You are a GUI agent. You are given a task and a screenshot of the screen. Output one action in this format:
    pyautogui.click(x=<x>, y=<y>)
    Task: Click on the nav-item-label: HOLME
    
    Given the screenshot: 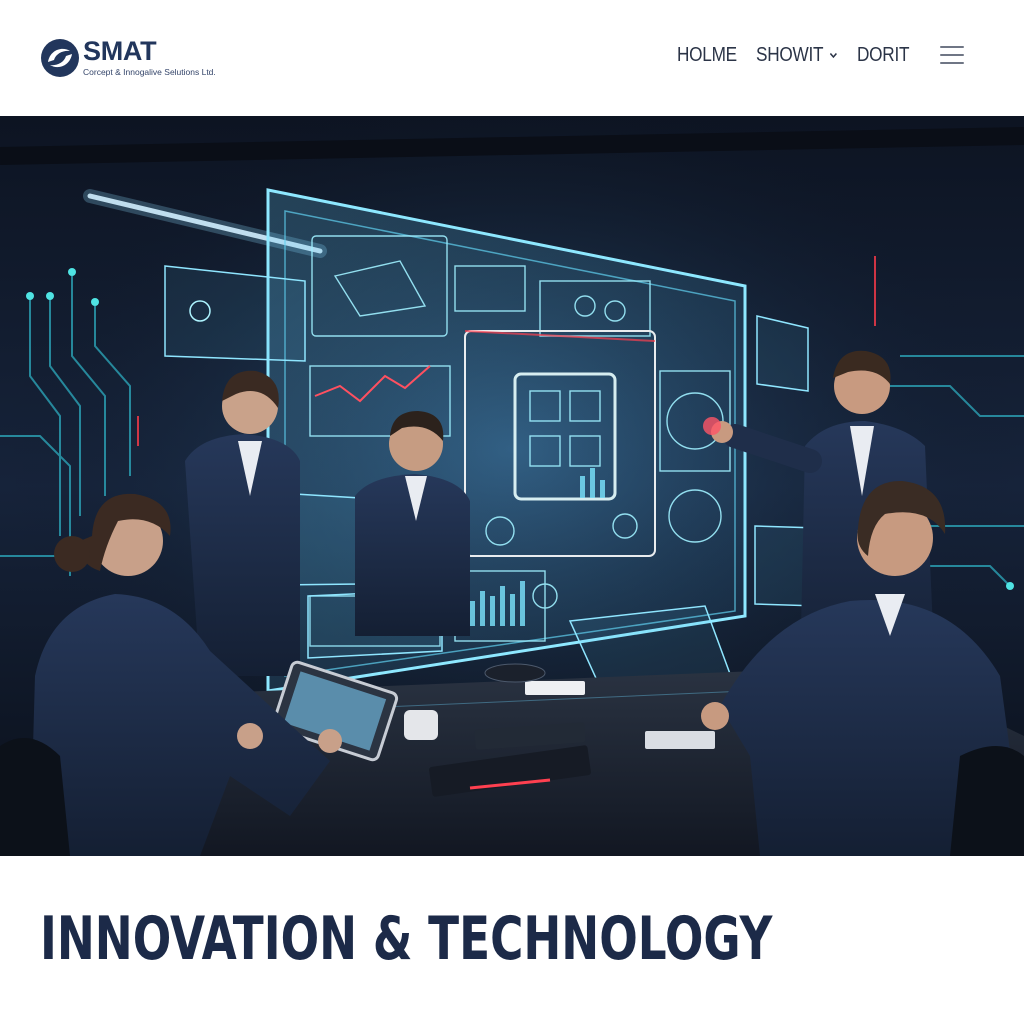 What is the action you would take?
    pyautogui.click(x=707, y=54)
    